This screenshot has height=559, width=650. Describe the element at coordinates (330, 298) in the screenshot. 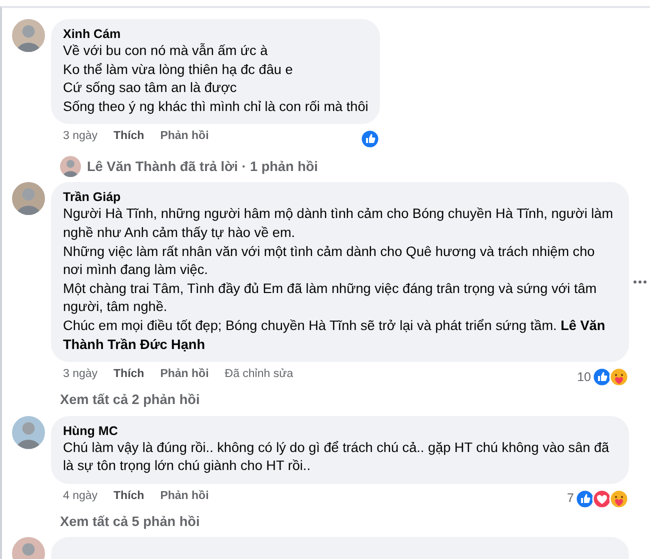

I see `comment-text: Một chàng trai Tâm, Tình đầy đủ Em đã làm những việc đáng trân trọng và sứng với tâm người, tâm nghề.` at that location.